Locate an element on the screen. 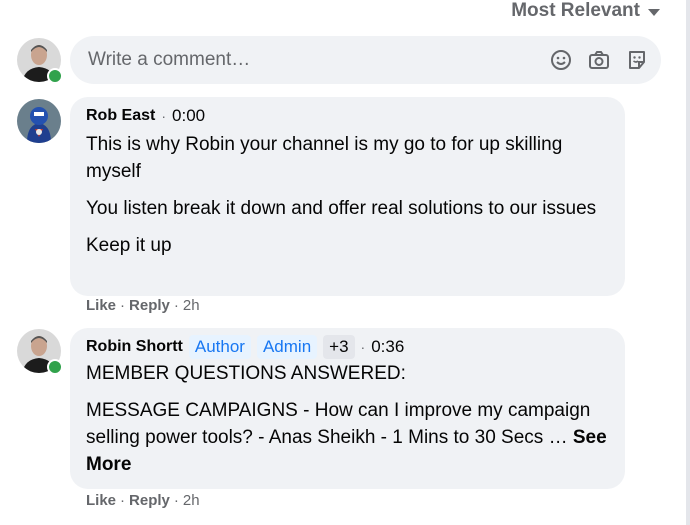 The height and width of the screenshot is (525, 690). camera-icon is located at coordinates (599, 60).